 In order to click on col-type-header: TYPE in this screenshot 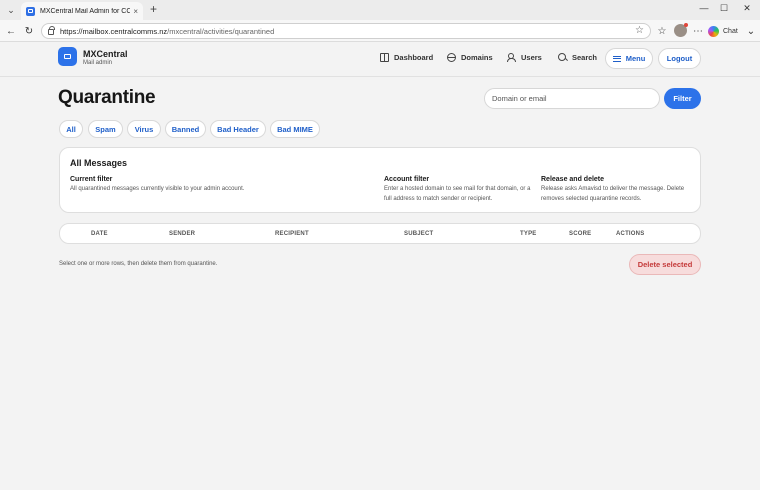, I will do `click(528, 234)`.